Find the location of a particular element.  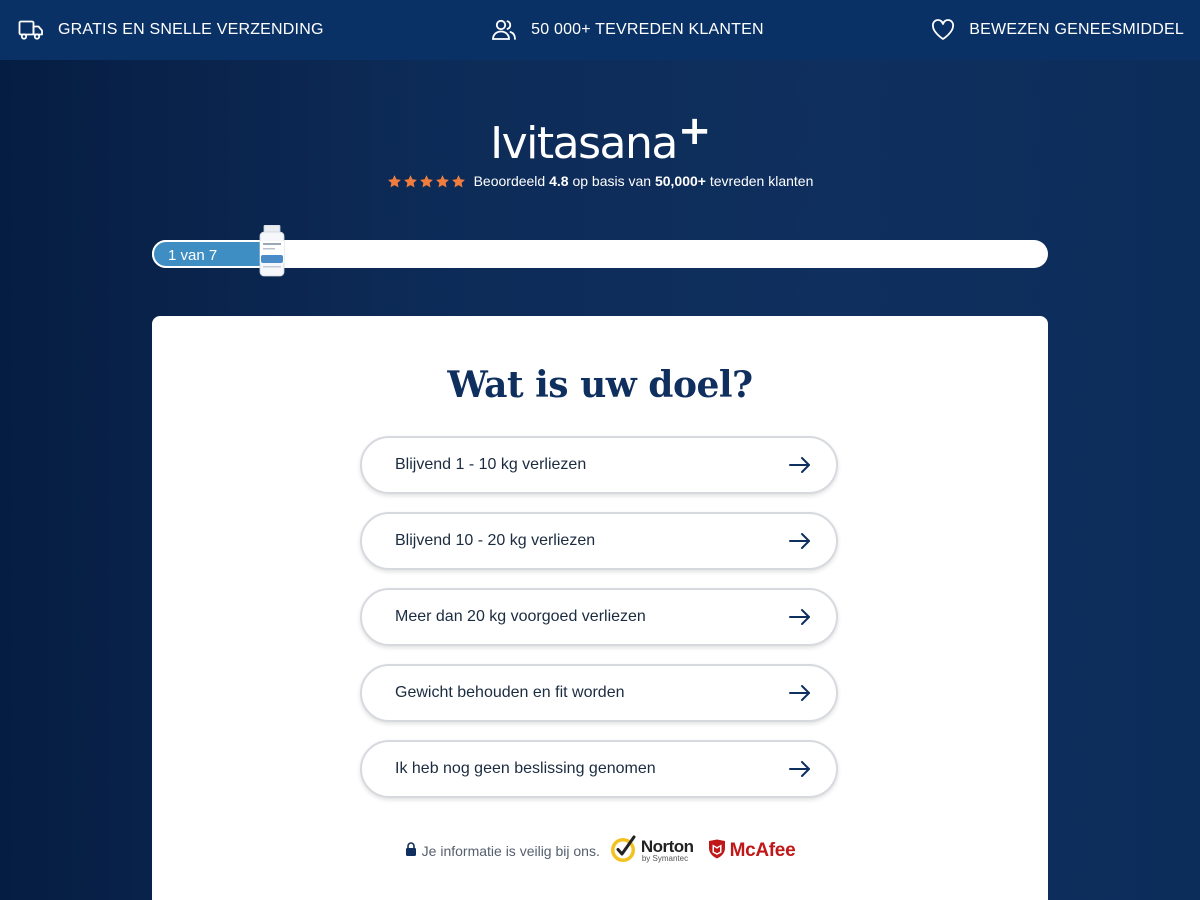

rating-count: 50,000+ is located at coordinates (680, 181).